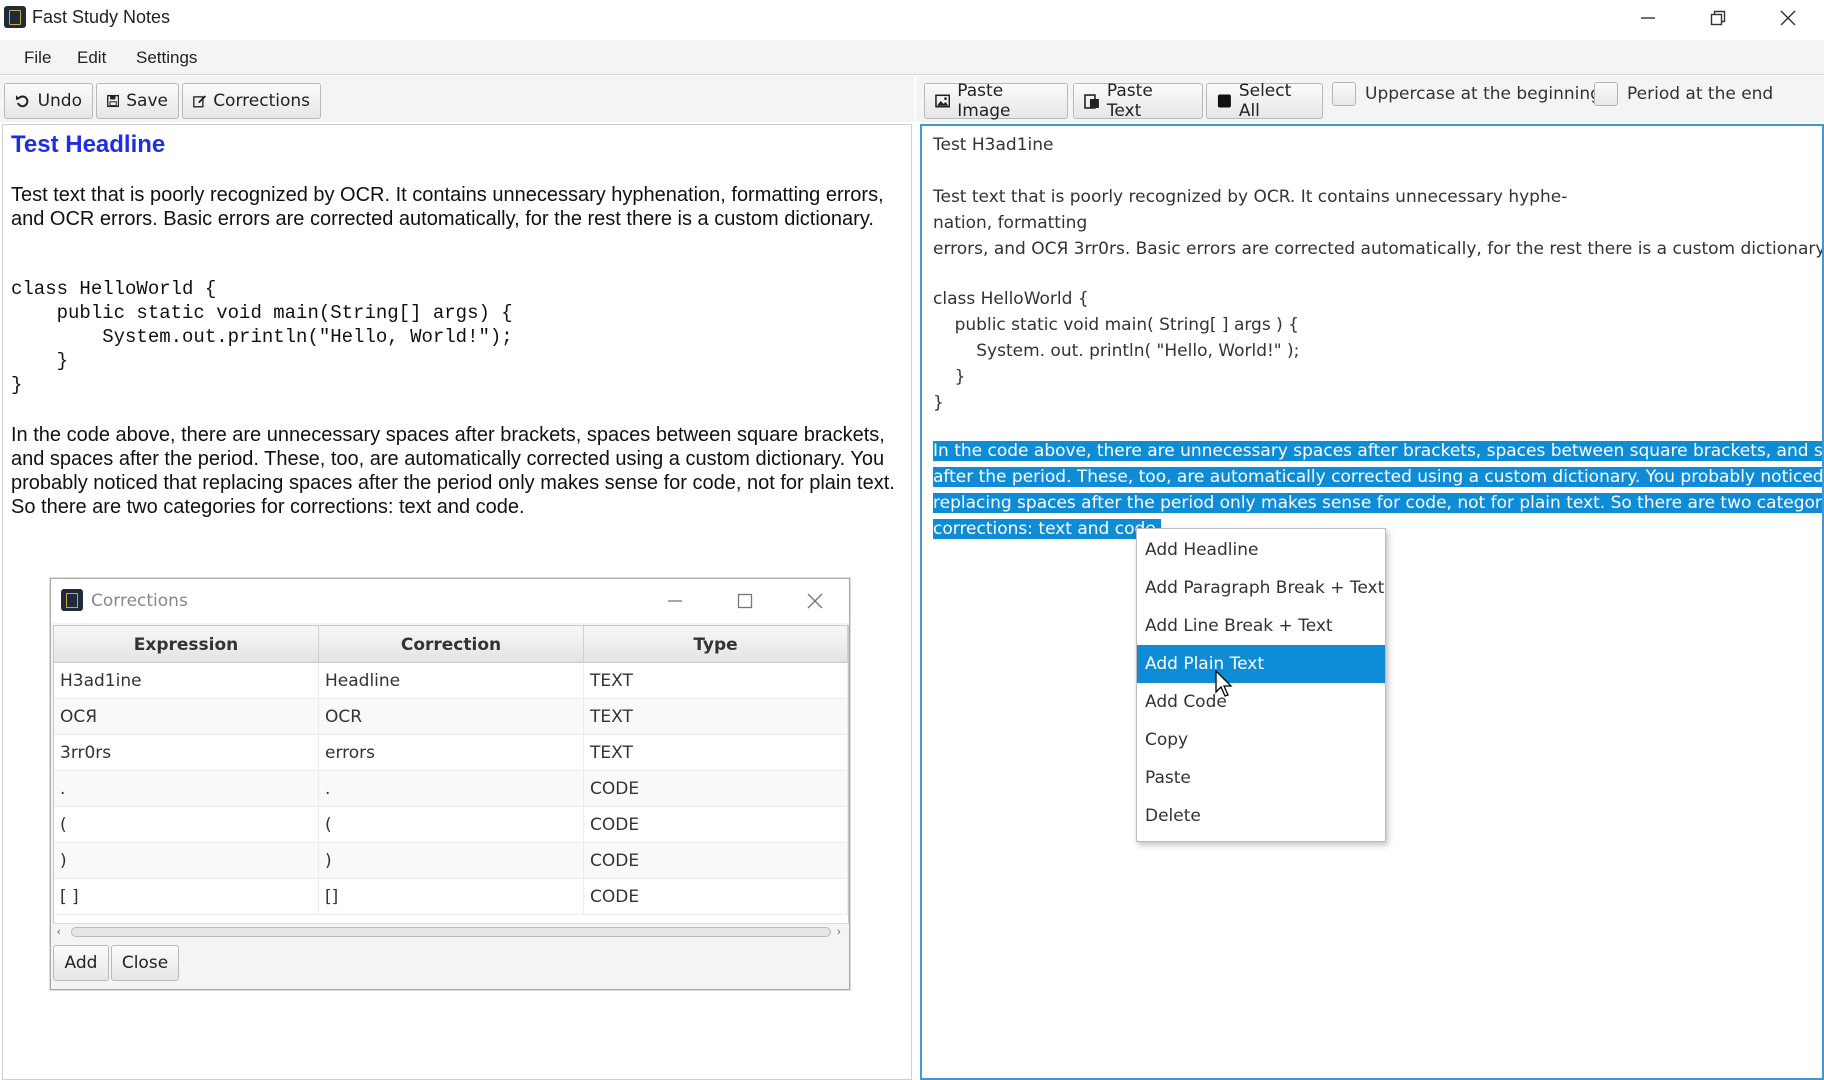 The image size is (1824, 1080). Describe the element at coordinates (1010, 223) in the screenshot. I see `raw-line: nation, formatting` at that location.